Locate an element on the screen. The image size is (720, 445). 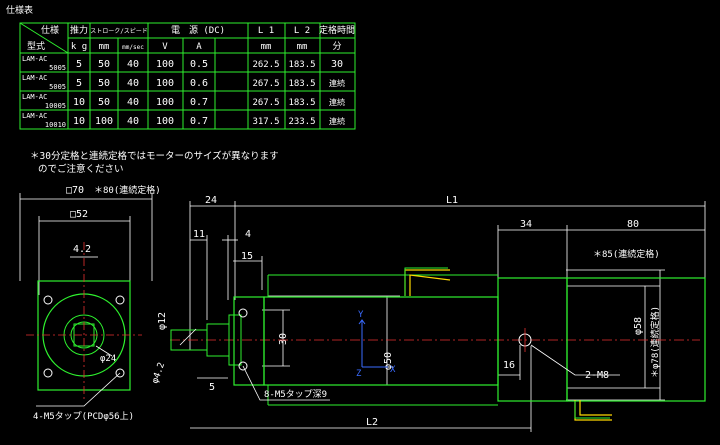
hdr-kg: k g is located at coordinates (79, 47).